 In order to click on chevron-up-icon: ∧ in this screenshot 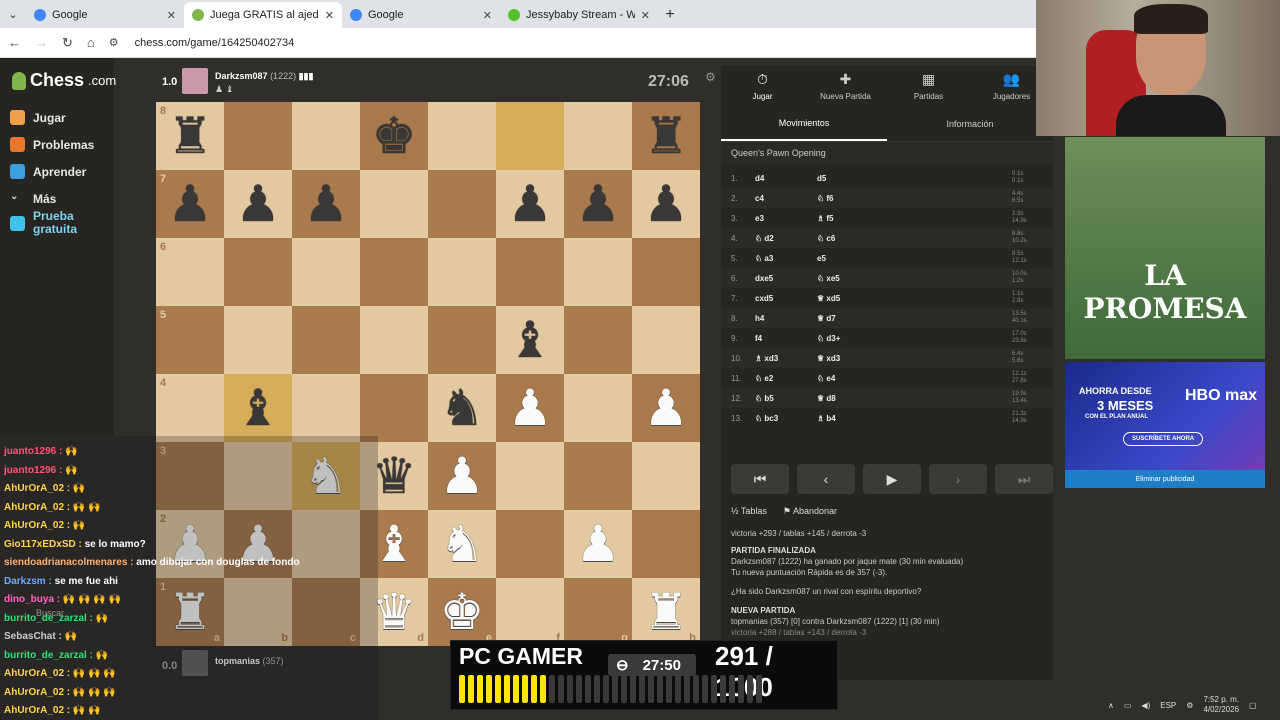, I will do `click(1111, 705)`.